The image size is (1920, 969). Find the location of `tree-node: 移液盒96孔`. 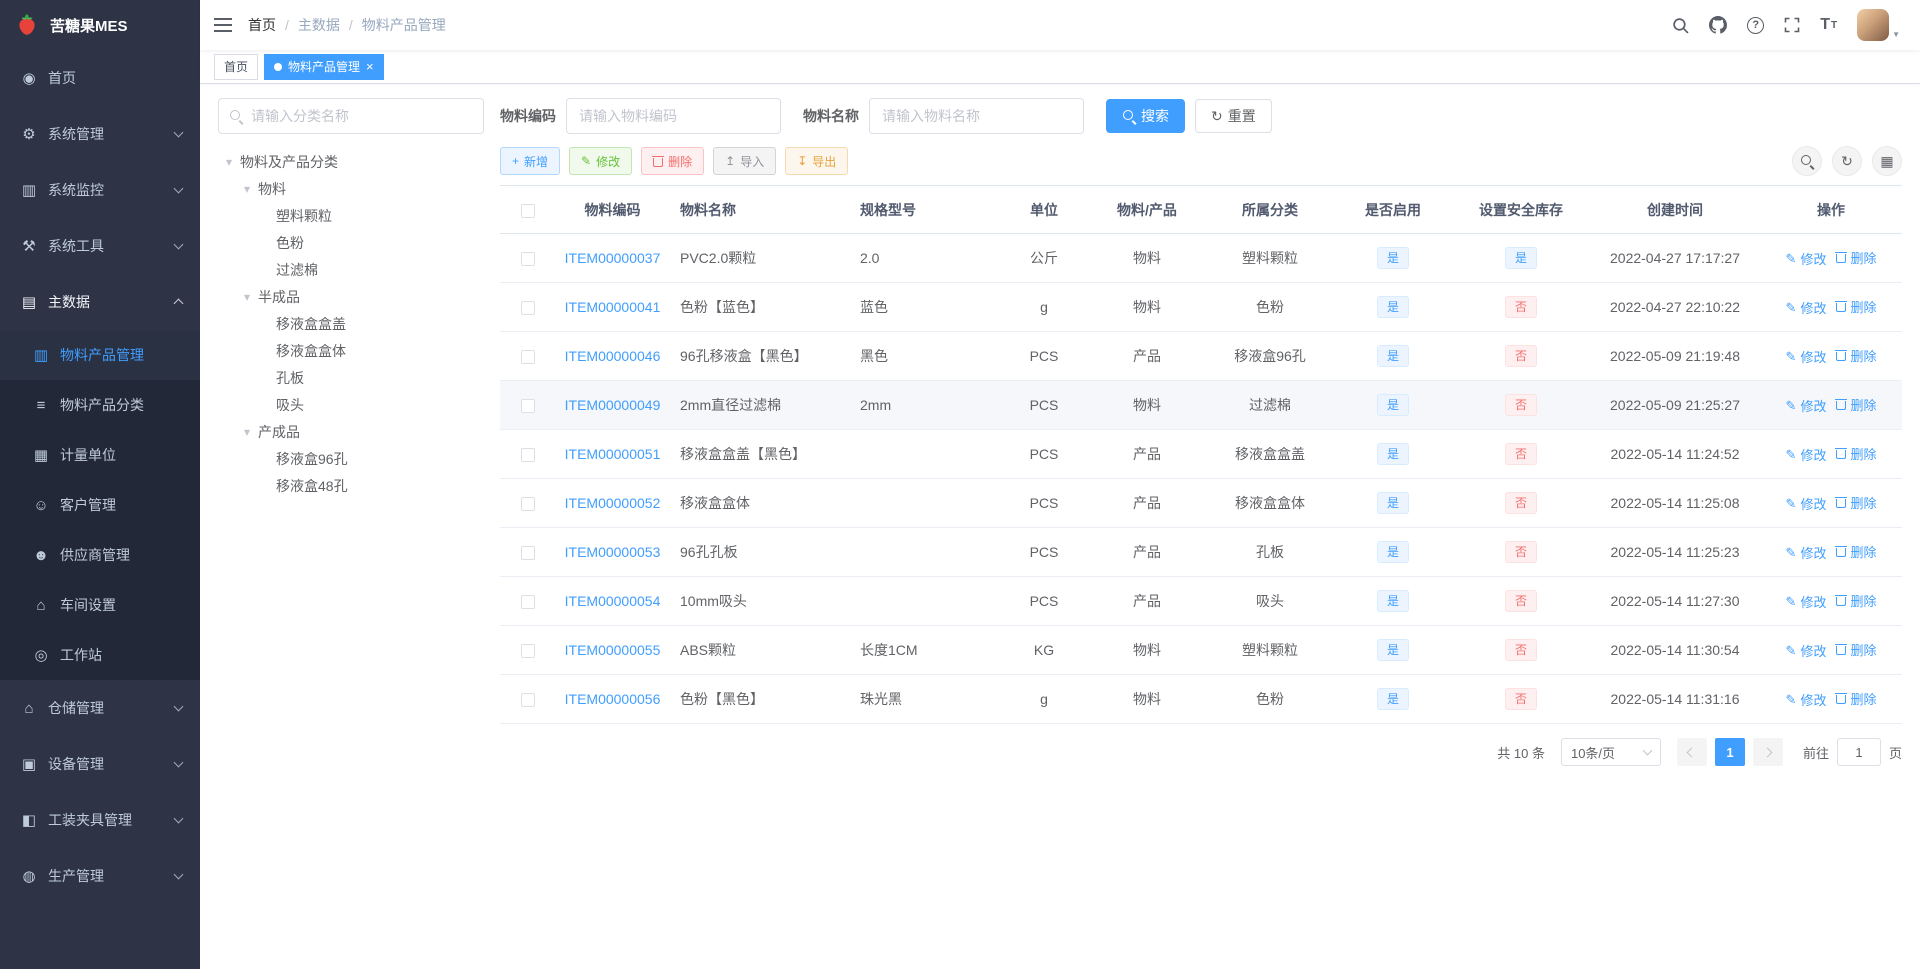

tree-node: 移液盒96孔 is located at coordinates (351, 458).